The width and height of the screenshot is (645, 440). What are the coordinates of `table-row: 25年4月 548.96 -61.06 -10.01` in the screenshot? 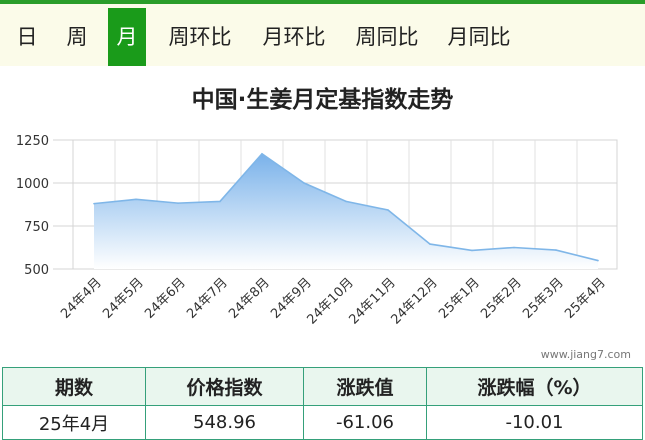 It's located at (322, 422).